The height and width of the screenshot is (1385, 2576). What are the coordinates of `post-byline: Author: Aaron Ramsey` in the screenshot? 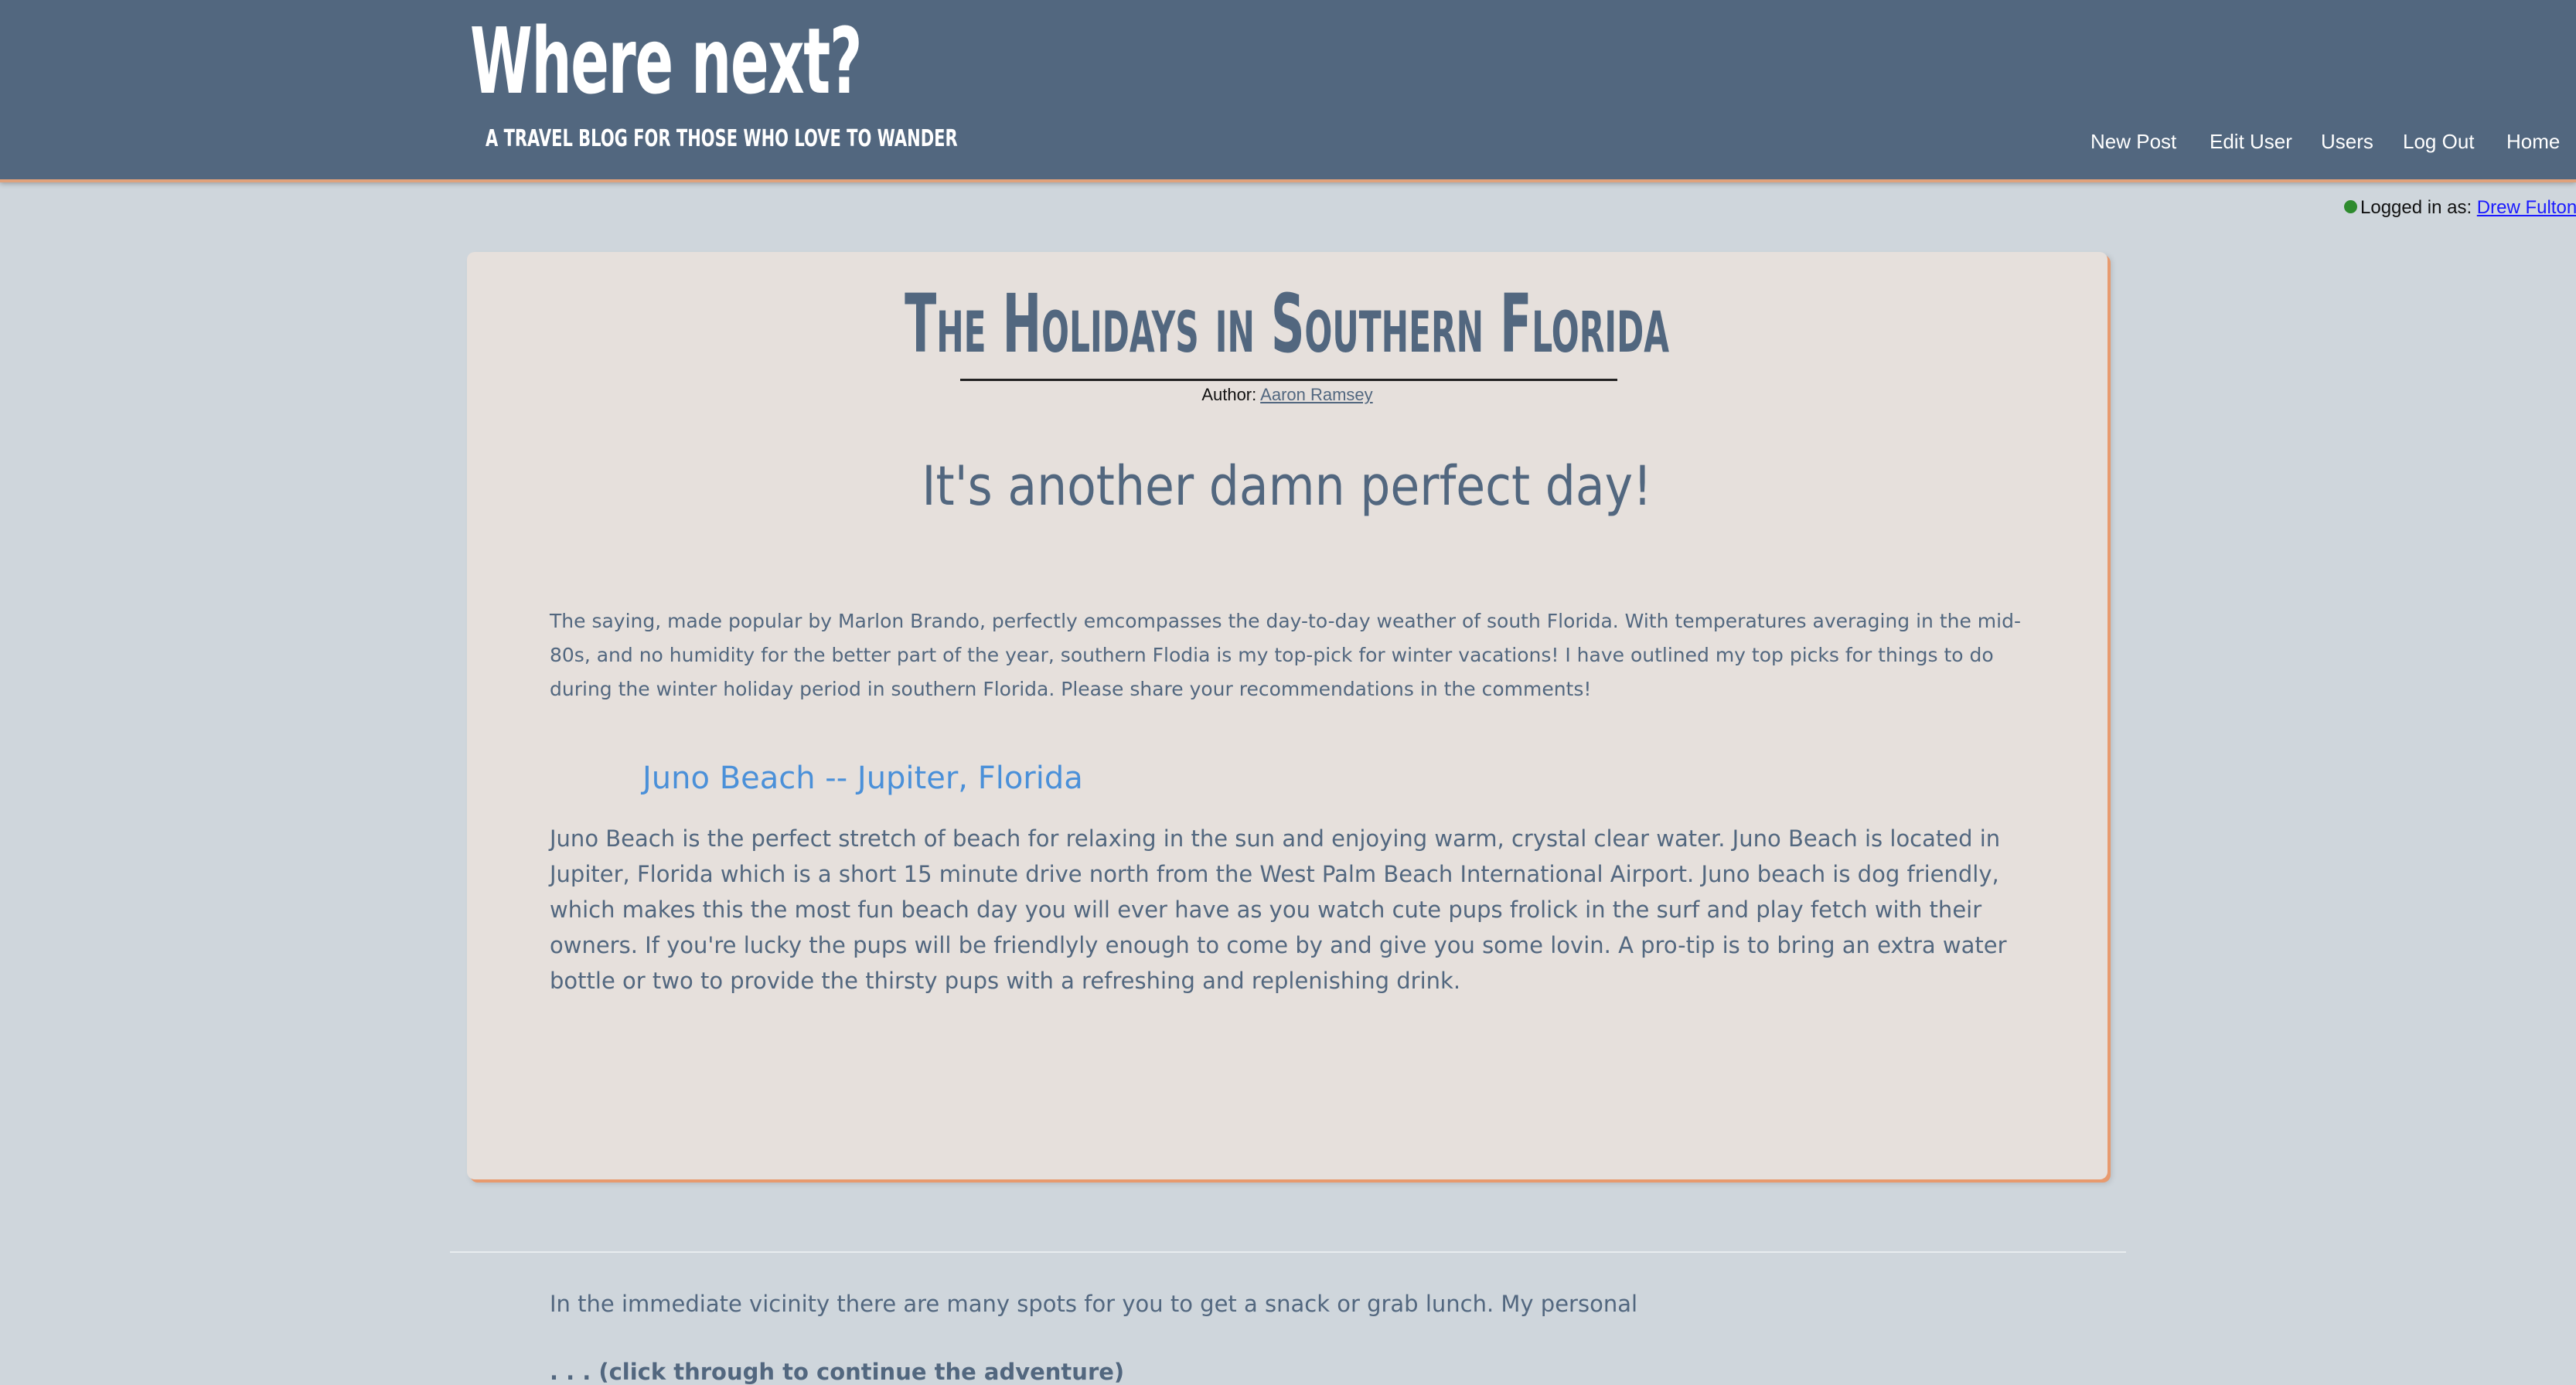 It's located at (1287, 395).